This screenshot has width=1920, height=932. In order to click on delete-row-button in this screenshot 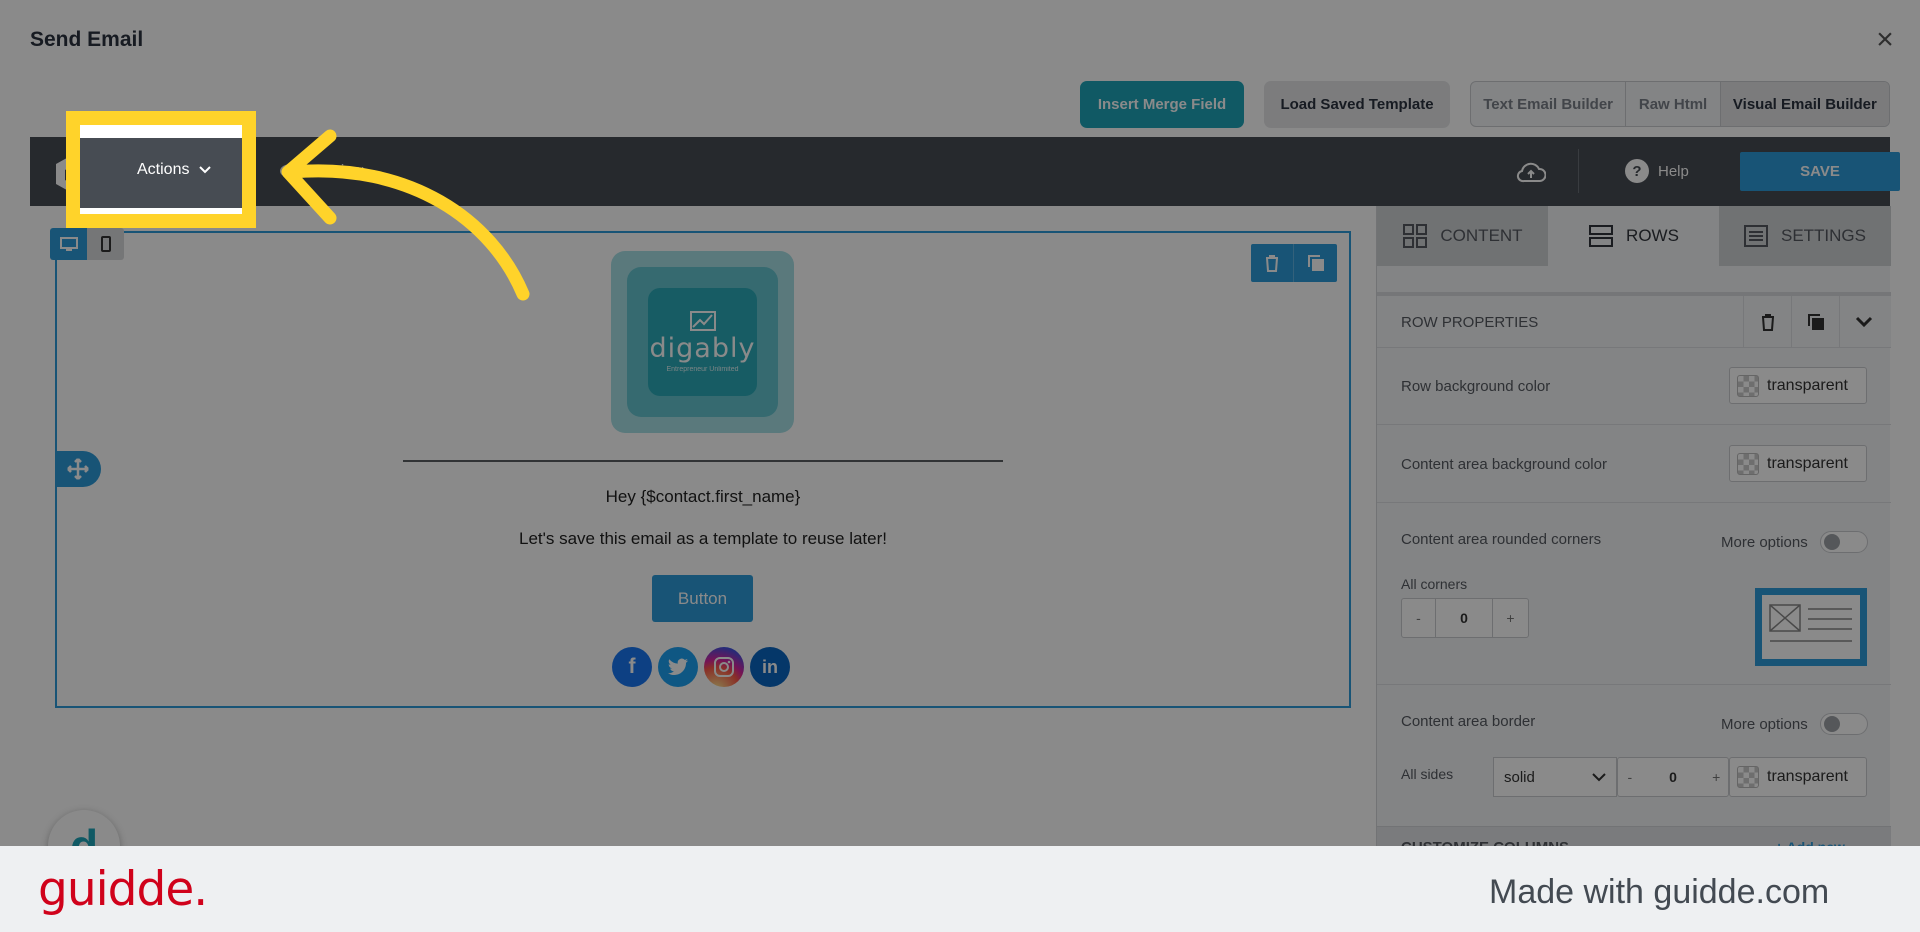, I will do `click(1272, 263)`.